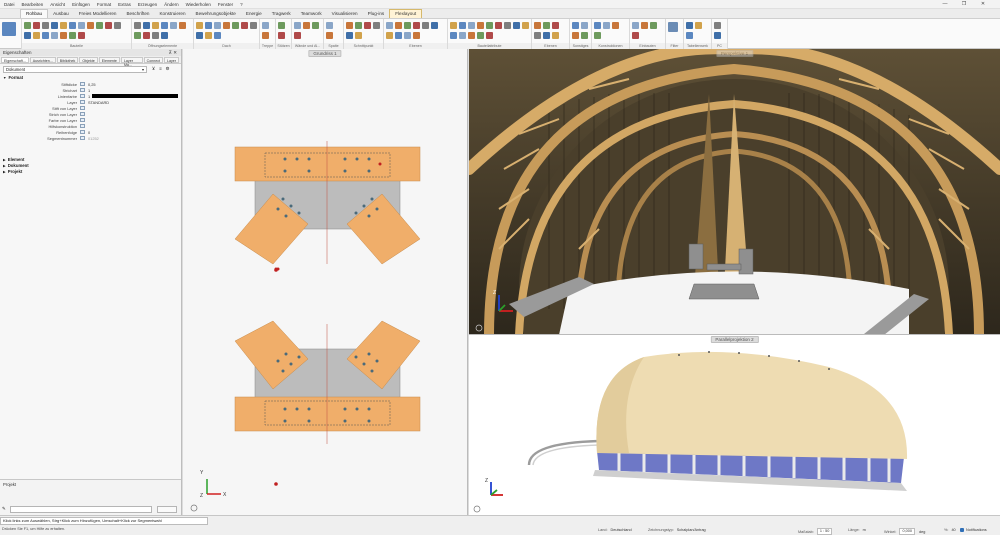  What do you see at coordinates (173, 52) in the screenshot?
I see `panel-pin-close-icon: ⊼ ✕` at bounding box center [173, 52].